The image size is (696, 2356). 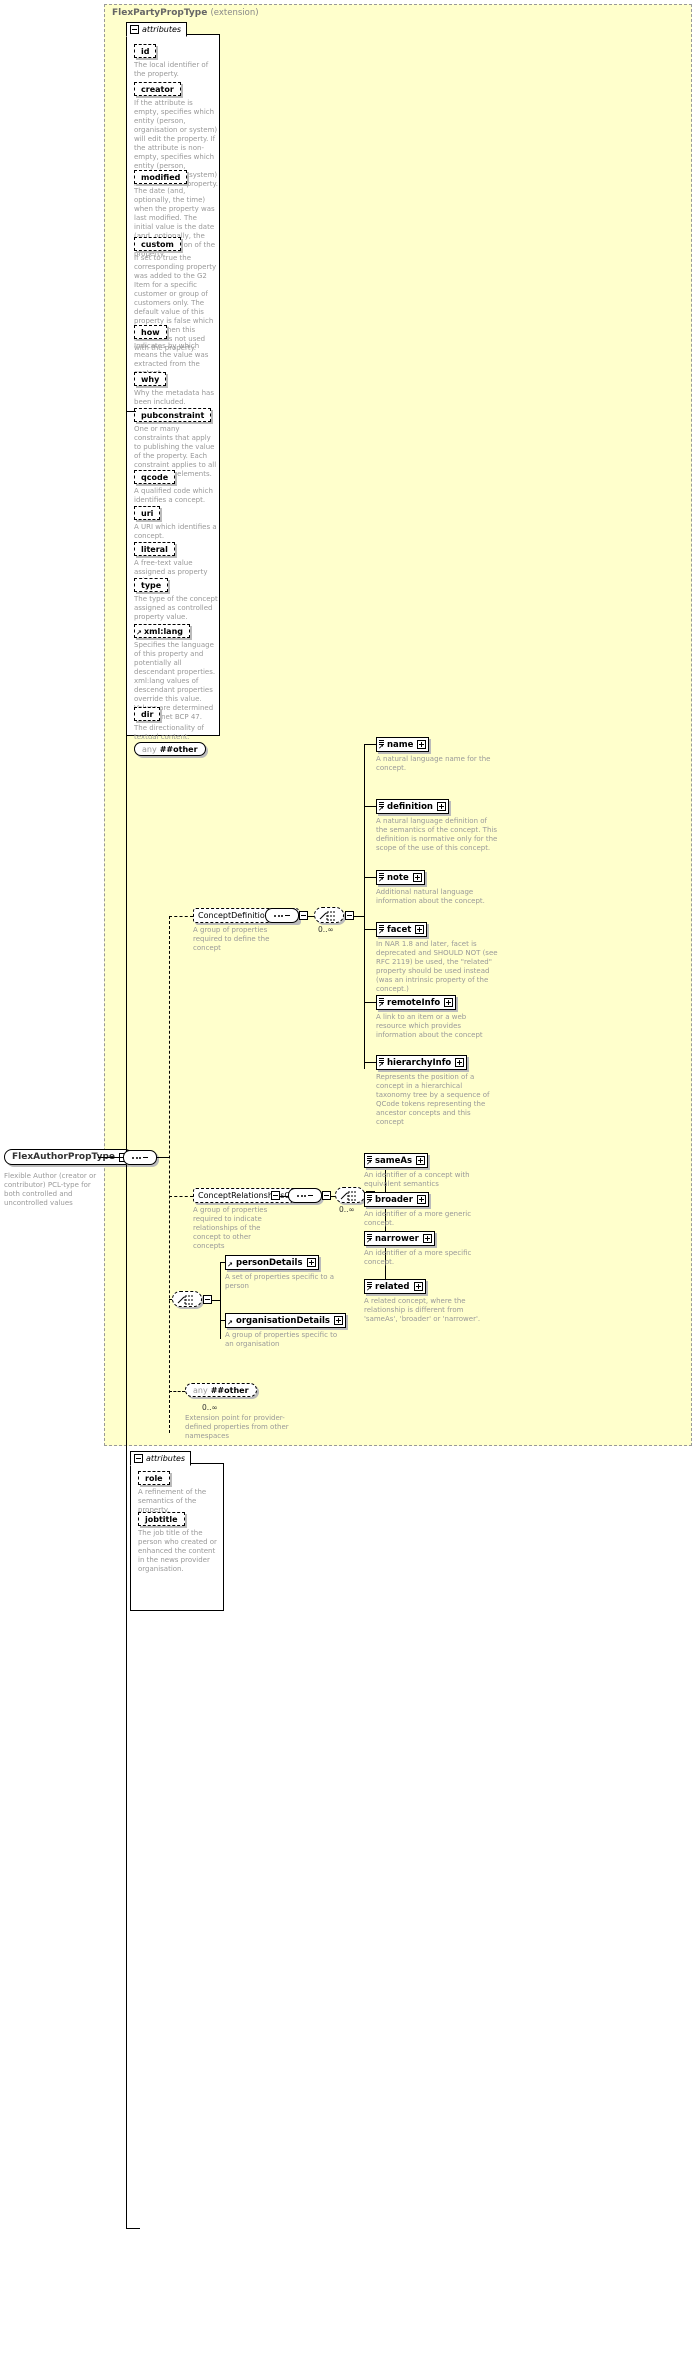 I want to click on attribute-id: id, so click(x=145, y=51).